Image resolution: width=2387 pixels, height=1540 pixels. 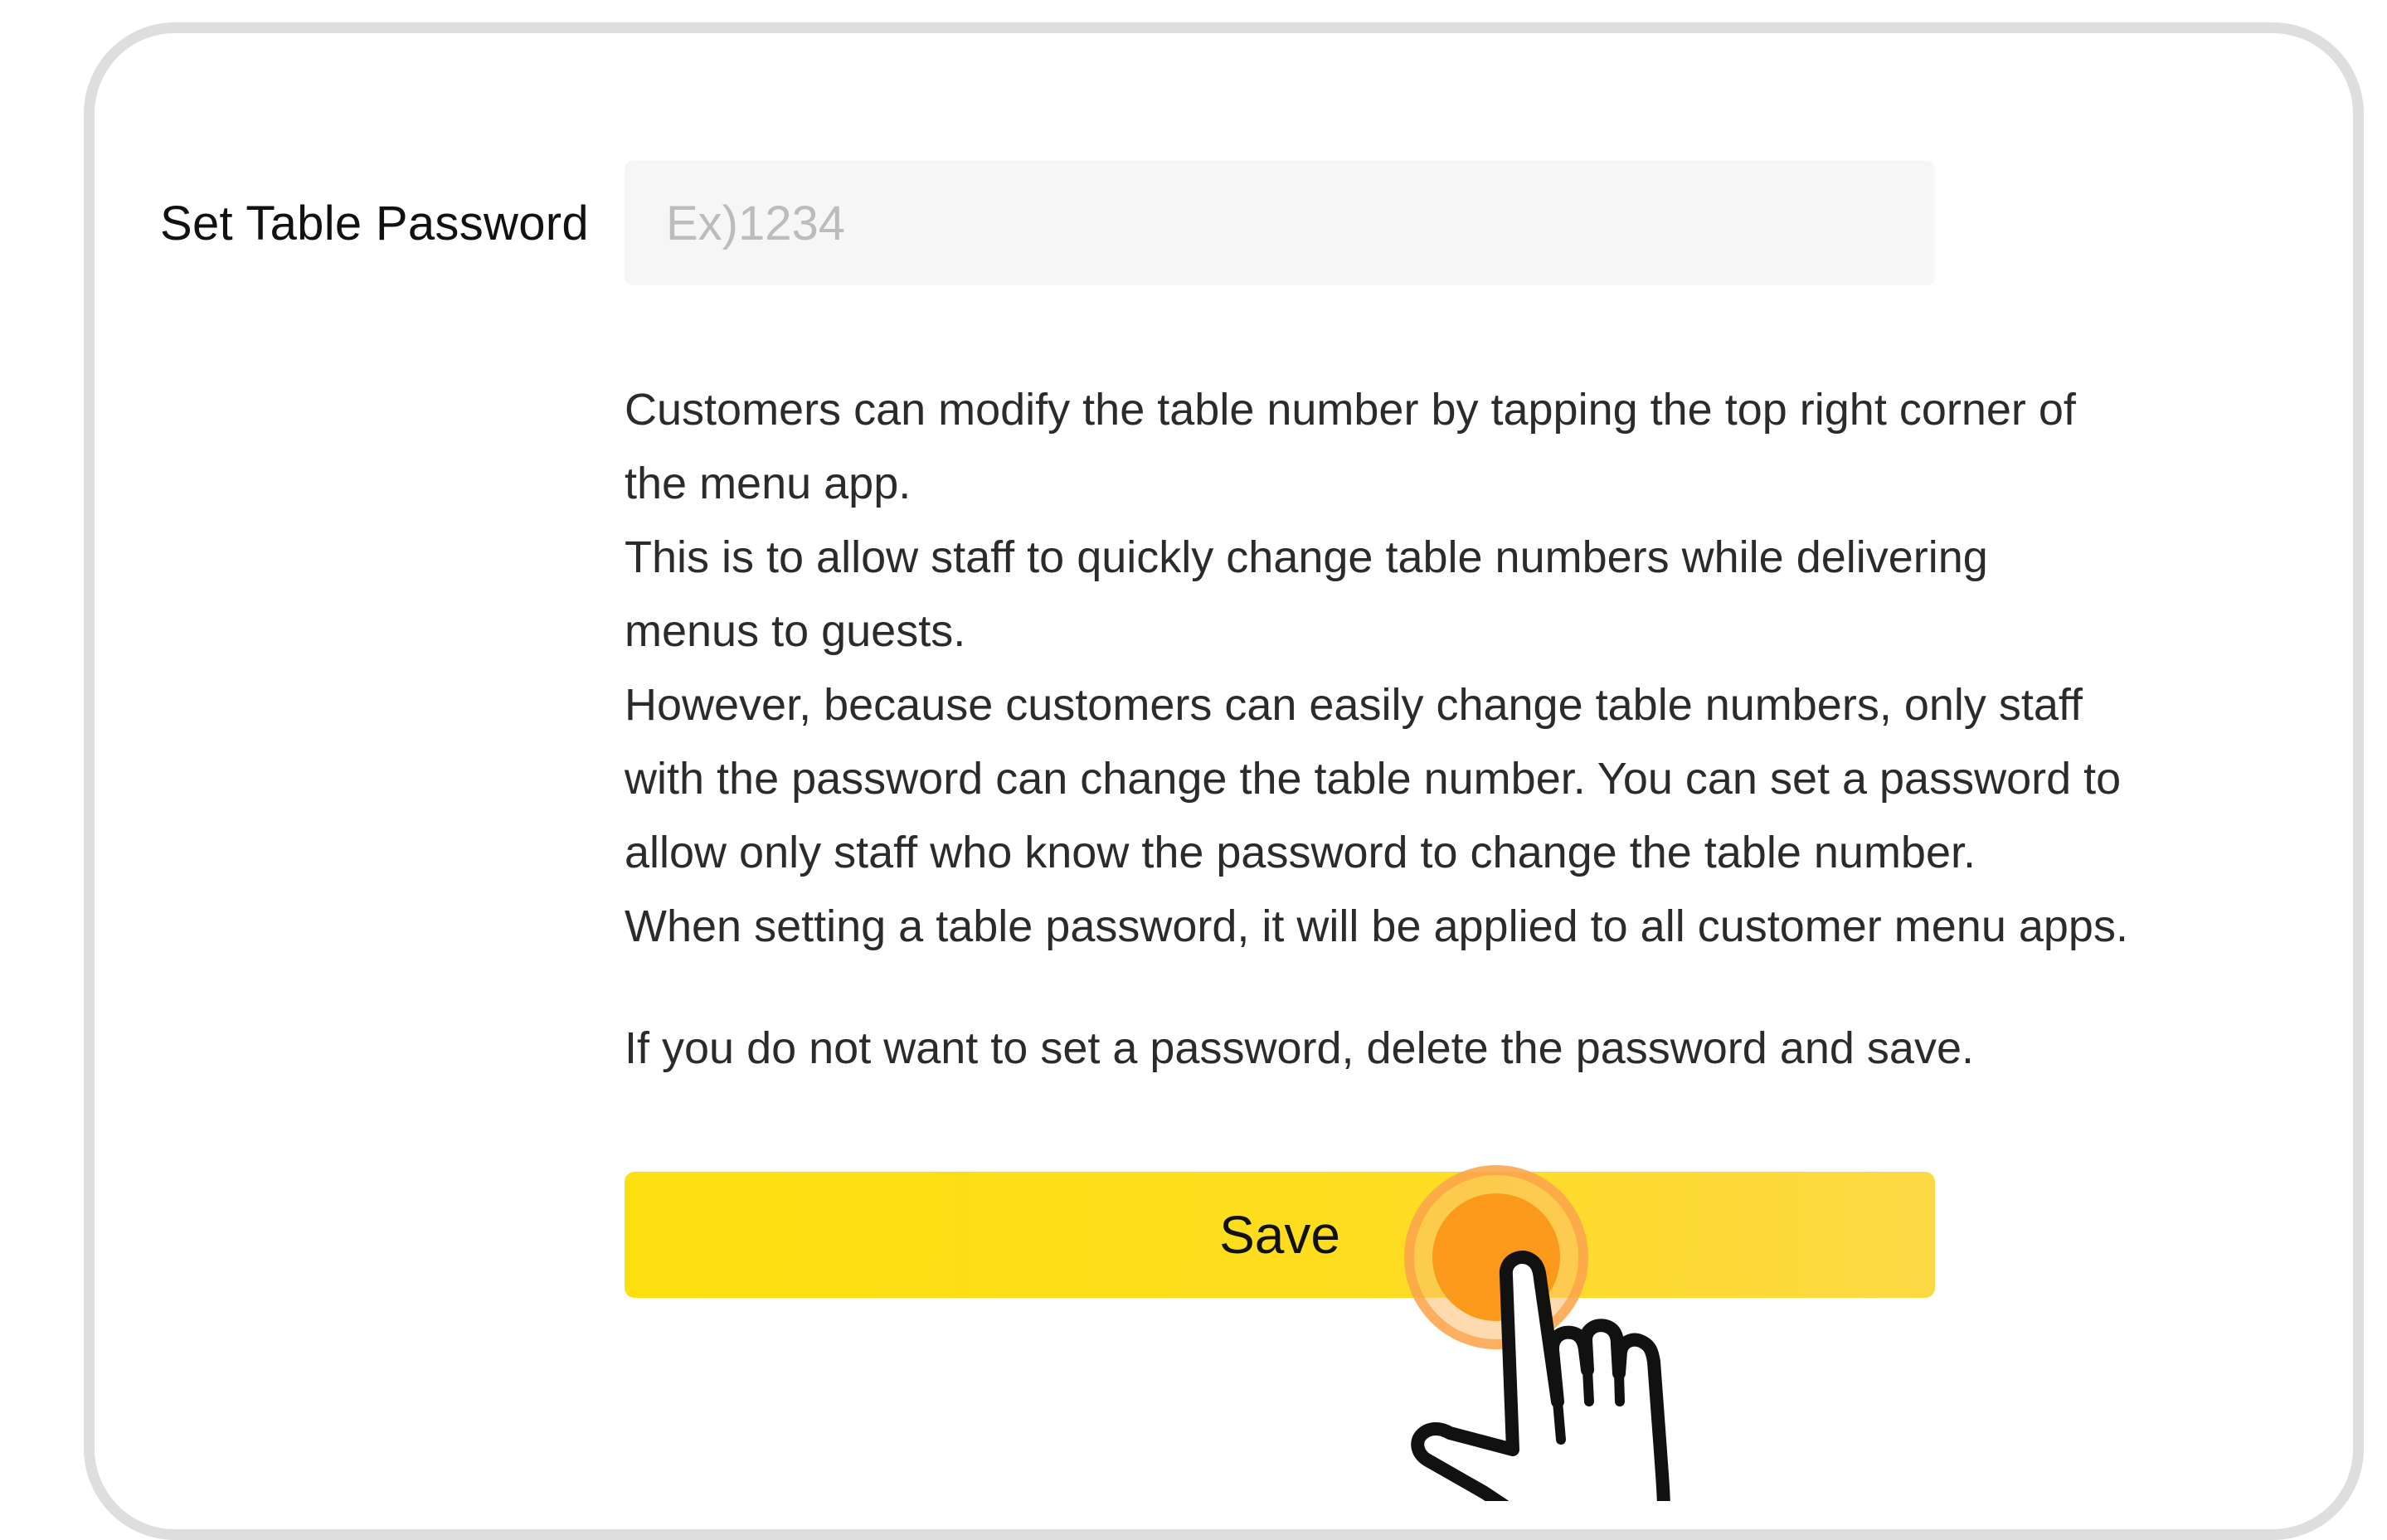 What do you see at coordinates (768, 483) in the screenshot?
I see `description-line: the menu app.` at bounding box center [768, 483].